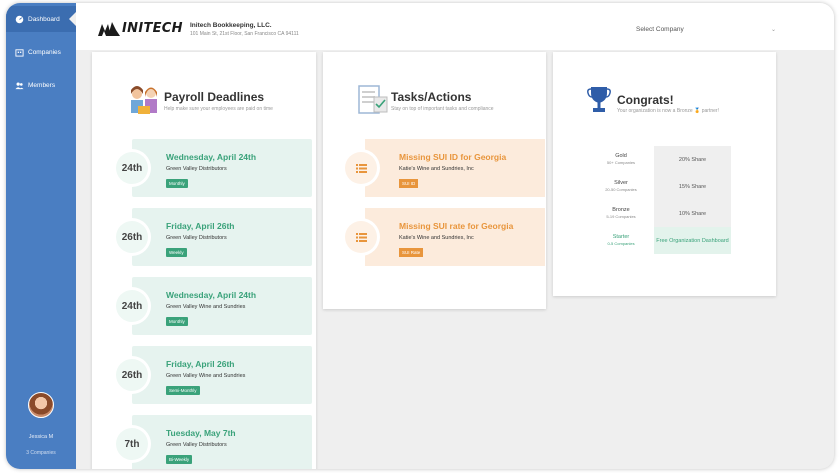 The image size is (840, 473). I want to click on sidebar-item-companies: Companies, so click(41, 52).